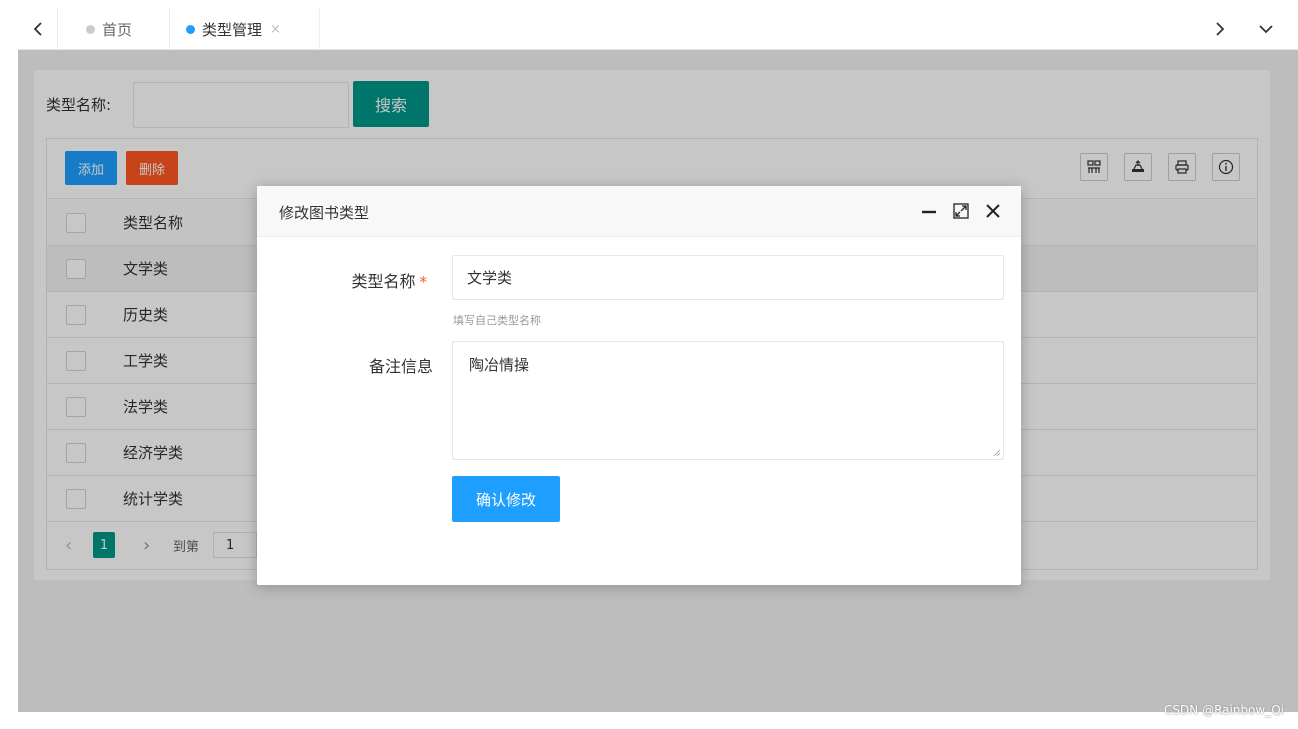 The image size is (1298, 729). I want to click on required-mark: *, so click(423, 282).